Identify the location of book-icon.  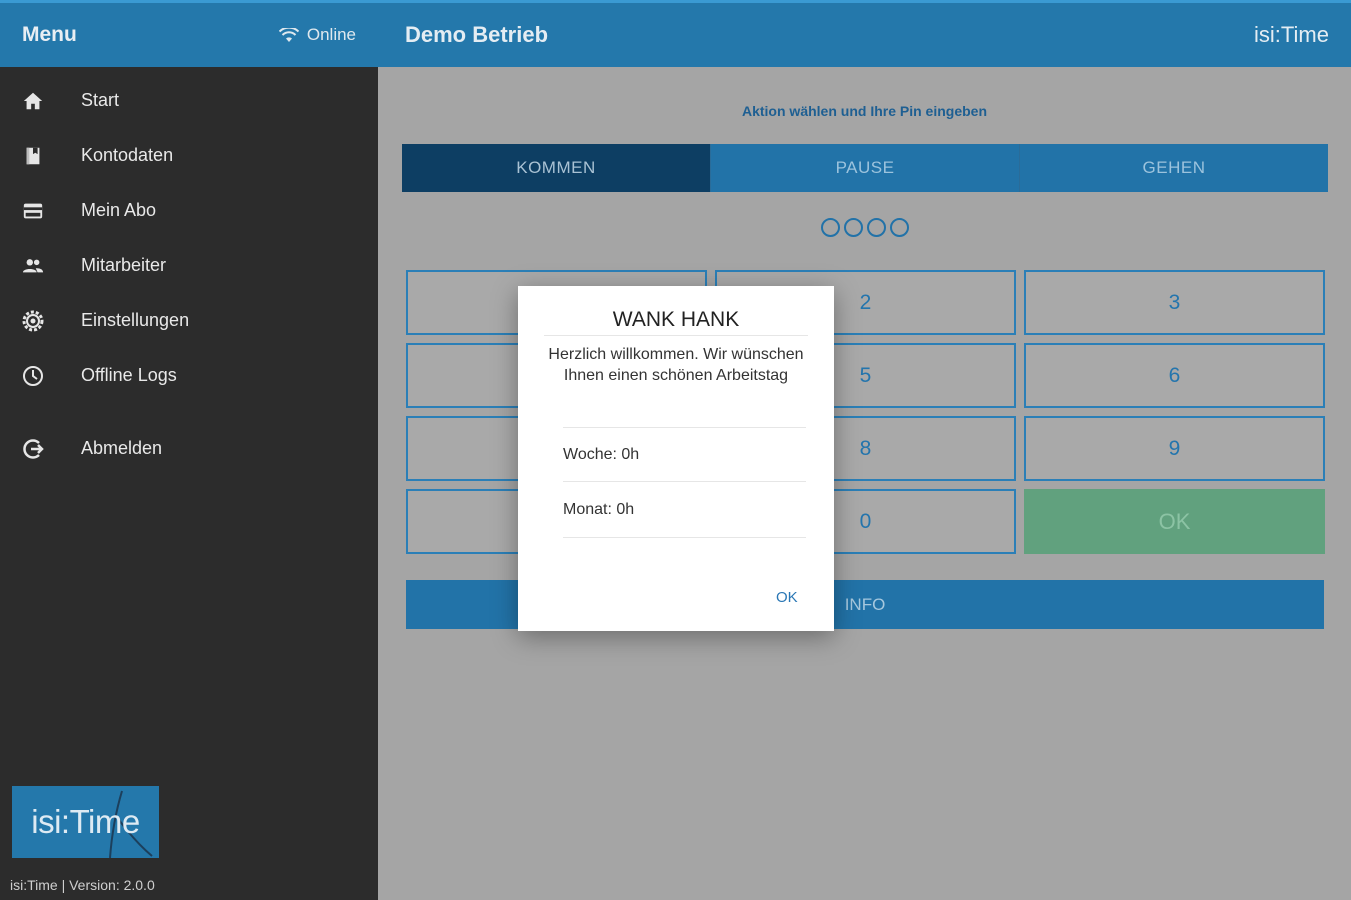
(33, 156).